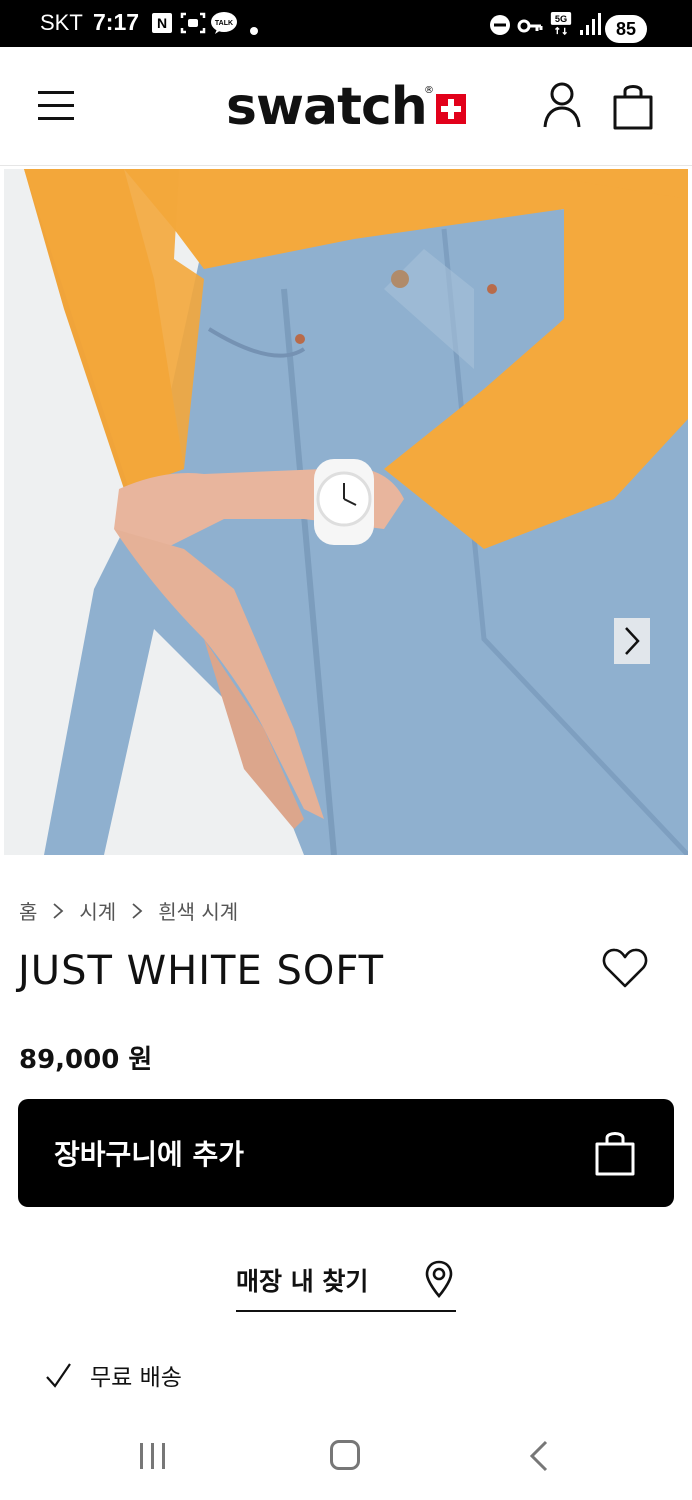 The height and width of the screenshot is (1500, 692). I want to click on checkmark-icon, so click(58, 1375).